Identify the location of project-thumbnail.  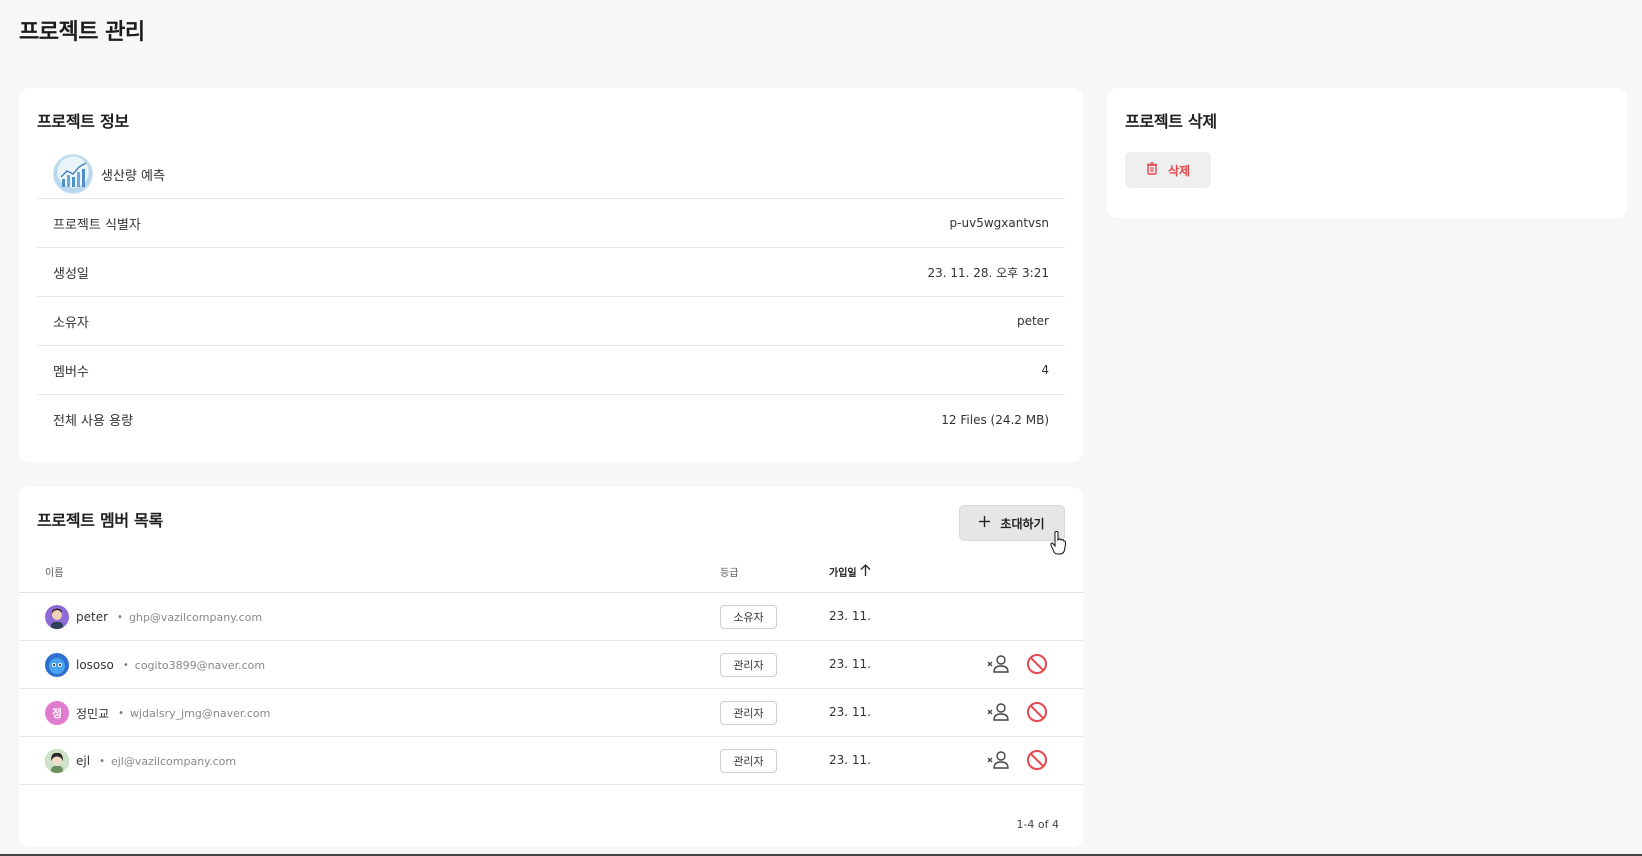
(73, 174).